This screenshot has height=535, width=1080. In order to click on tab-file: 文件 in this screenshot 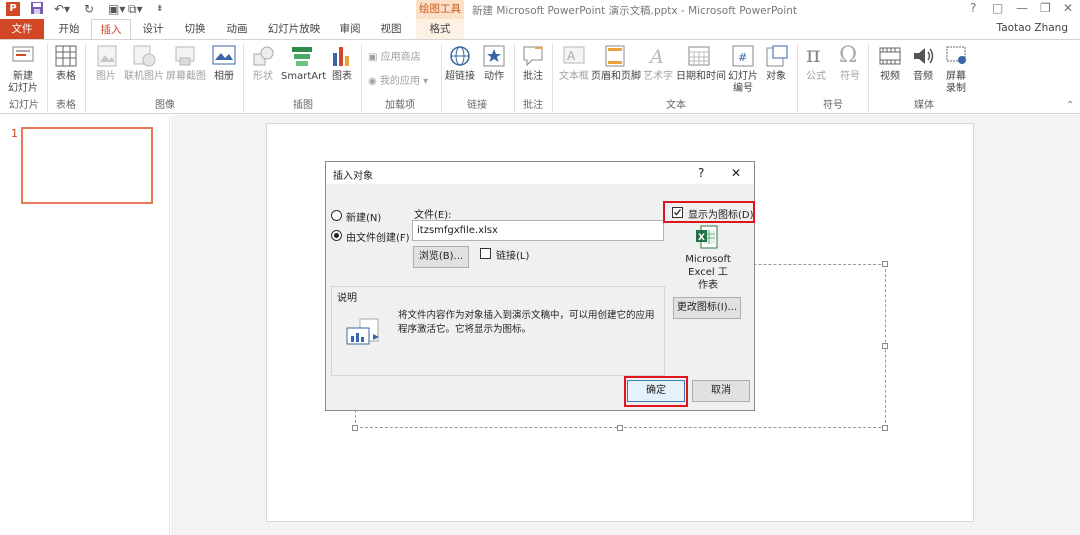, I will do `click(22, 29)`.